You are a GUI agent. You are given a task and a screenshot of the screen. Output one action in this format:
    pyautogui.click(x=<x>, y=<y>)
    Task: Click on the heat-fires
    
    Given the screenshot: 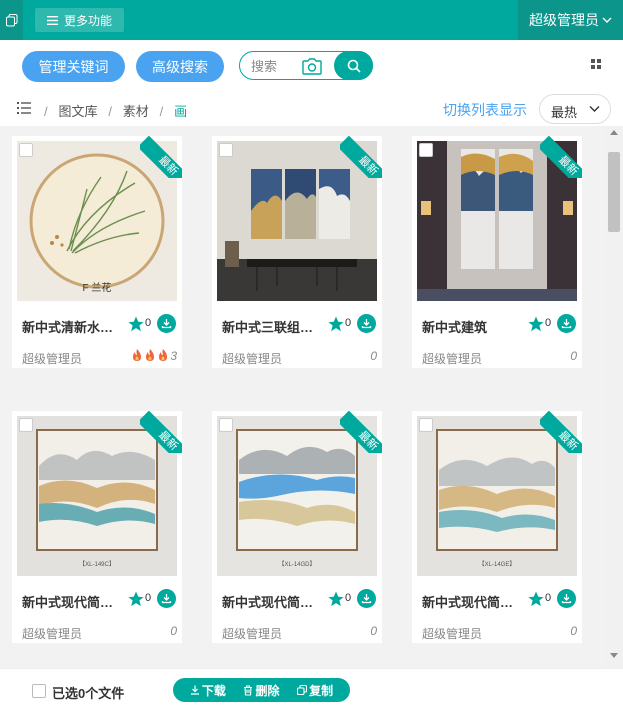 What is the action you would take?
    pyautogui.click(x=150, y=355)
    